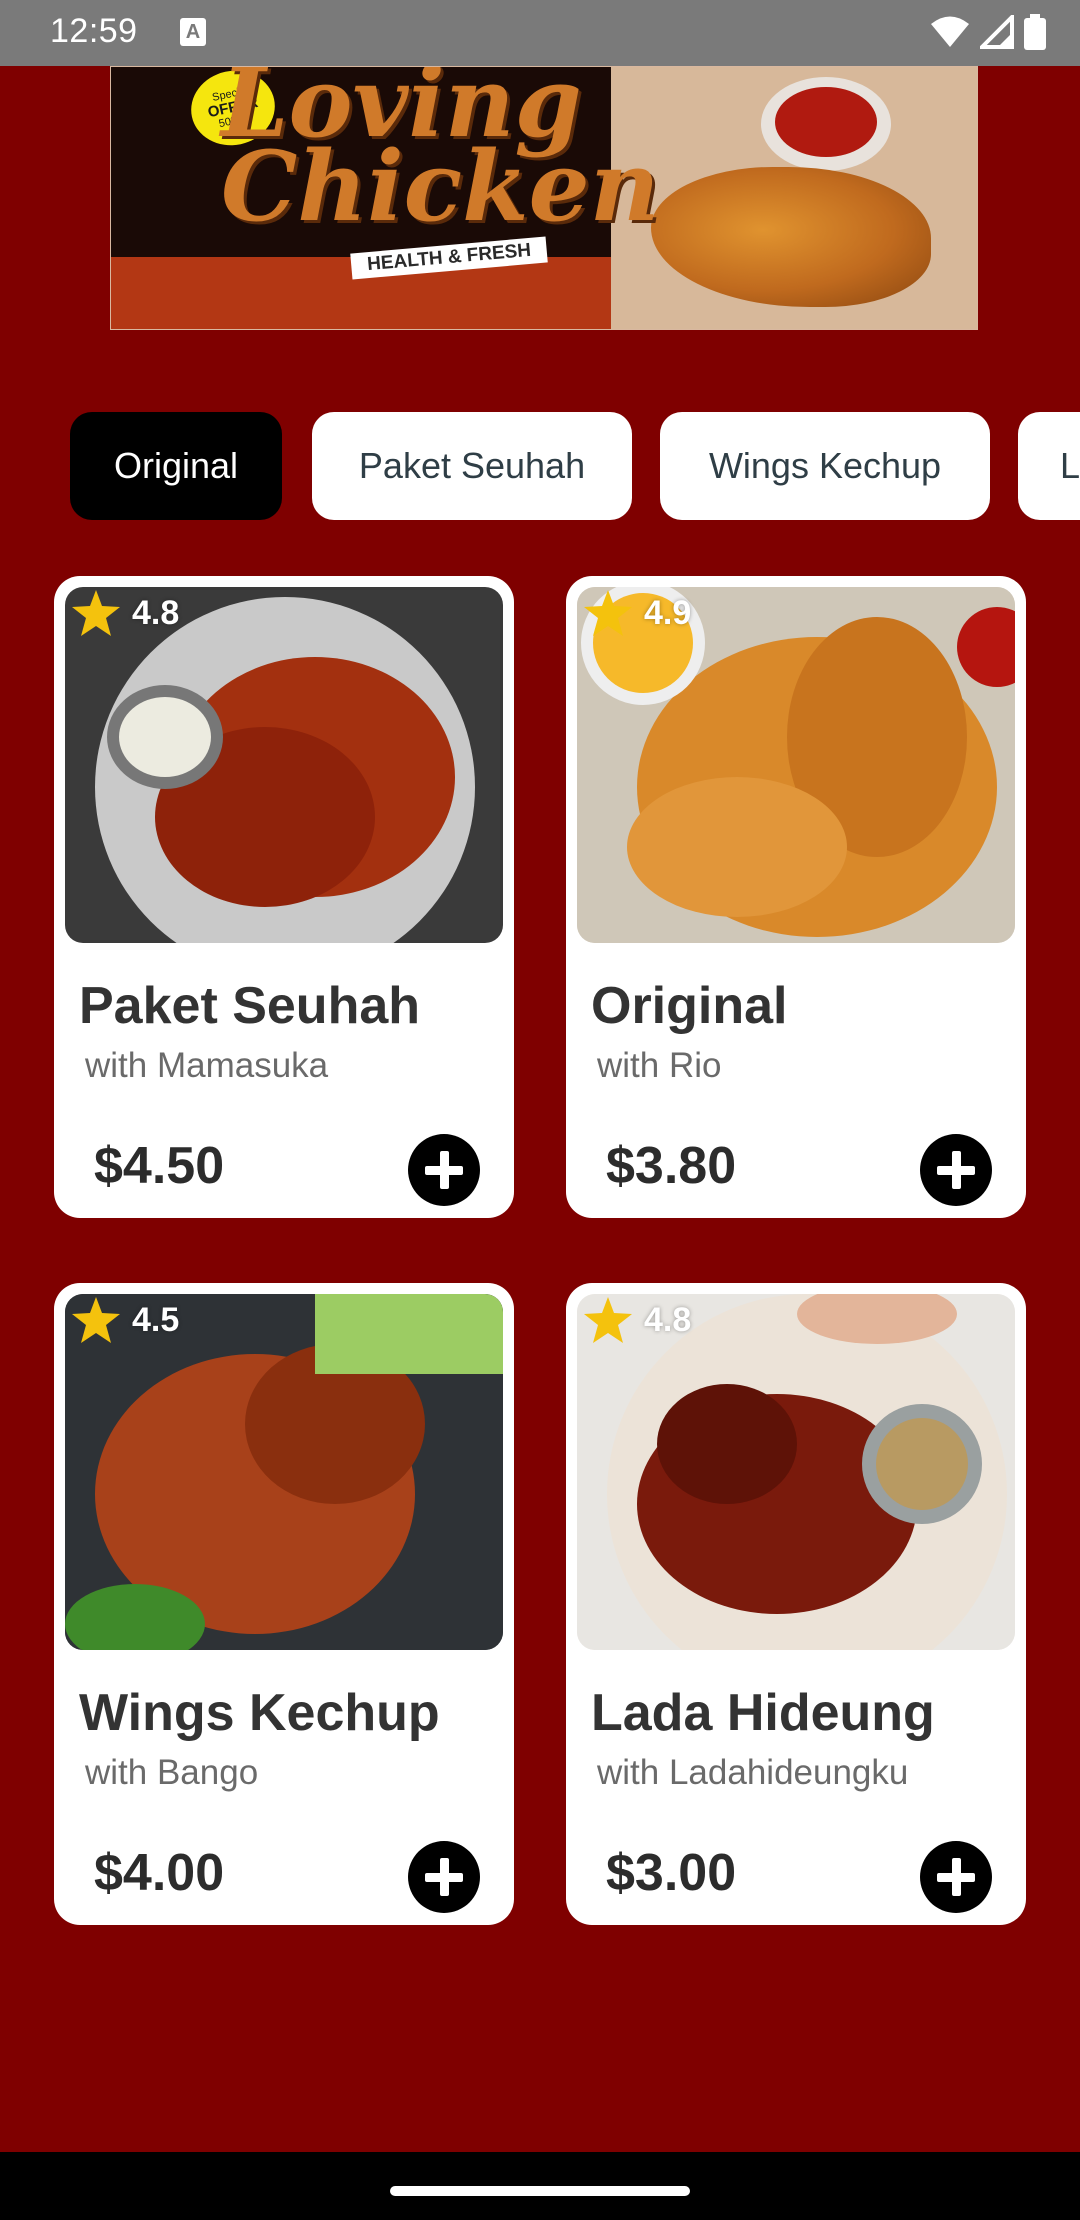 The image size is (1080, 2220). Describe the element at coordinates (440, 186) in the screenshot. I see `banner-title-line2: Chicken` at that location.